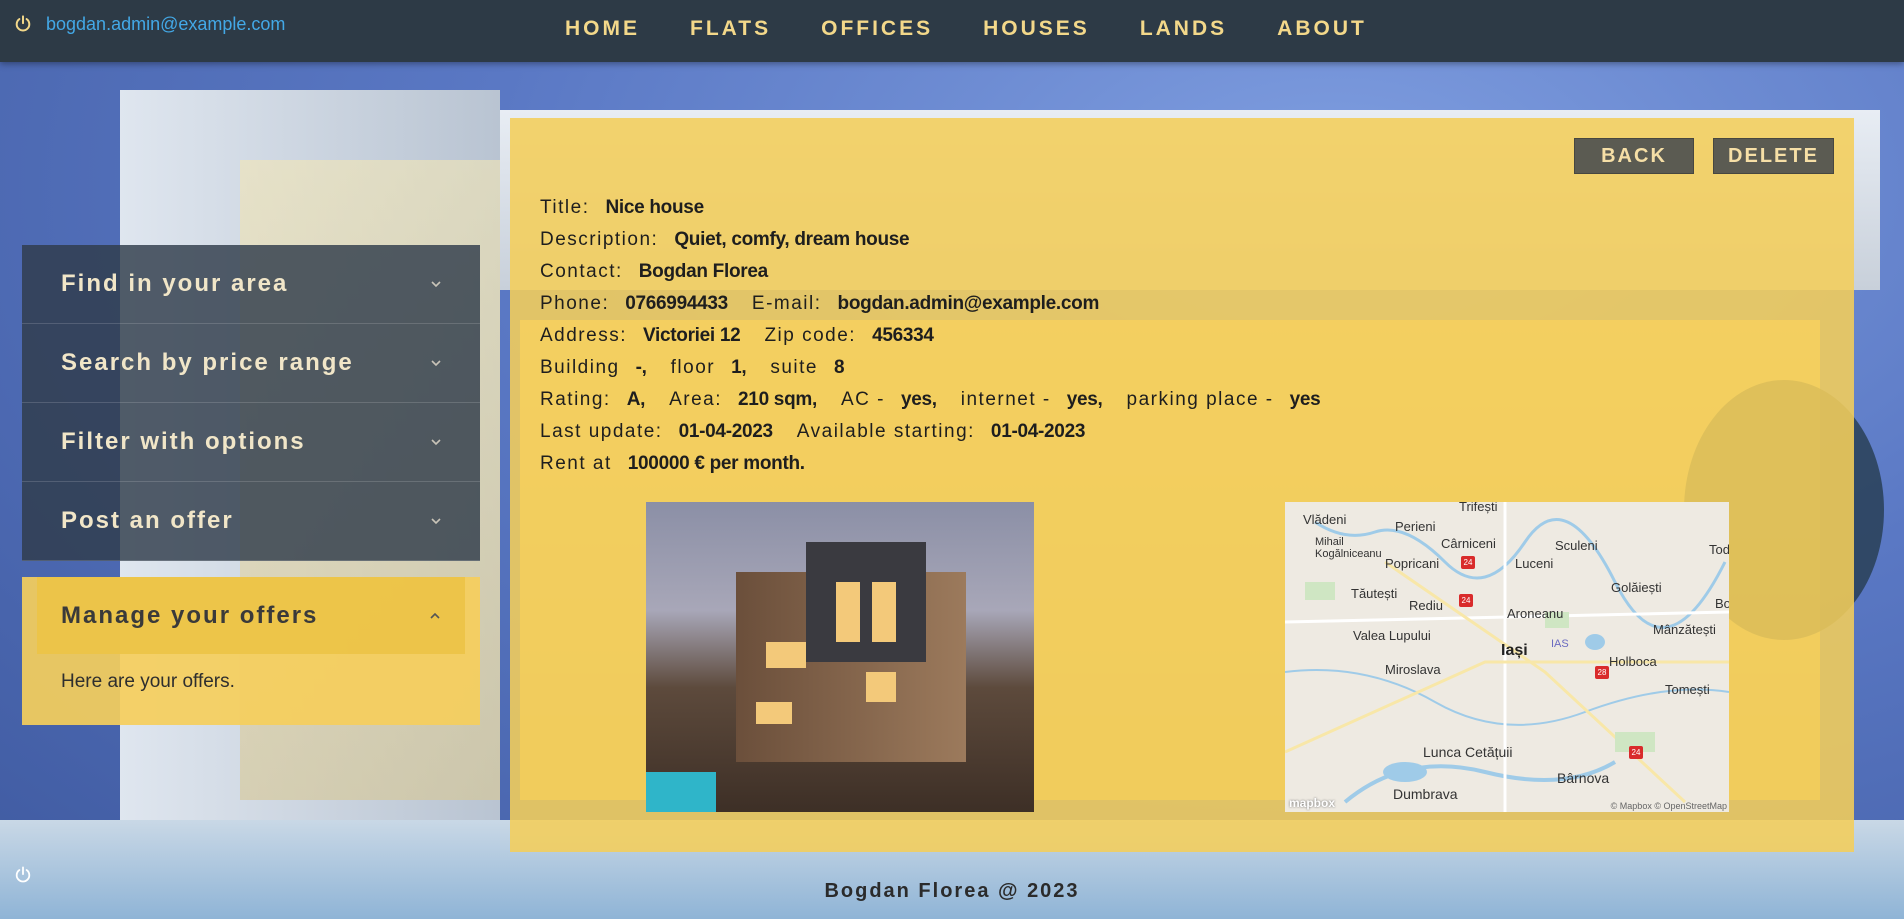 Image resolution: width=1904 pixels, height=919 pixels. Describe the element at coordinates (692, 367) in the screenshot. I see `building-row: Building -, floor 1, suite 8` at that location.